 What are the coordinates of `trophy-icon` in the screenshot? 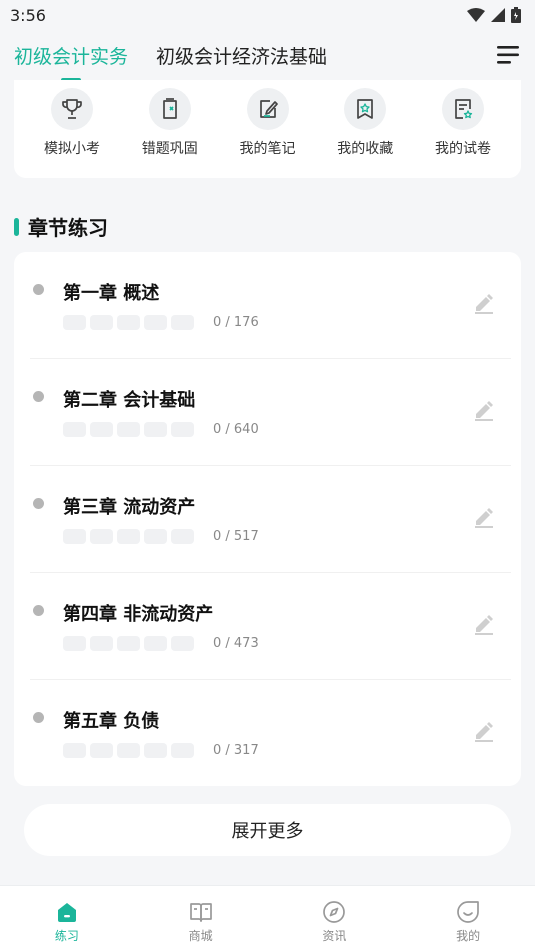 It's located at (72, 109).